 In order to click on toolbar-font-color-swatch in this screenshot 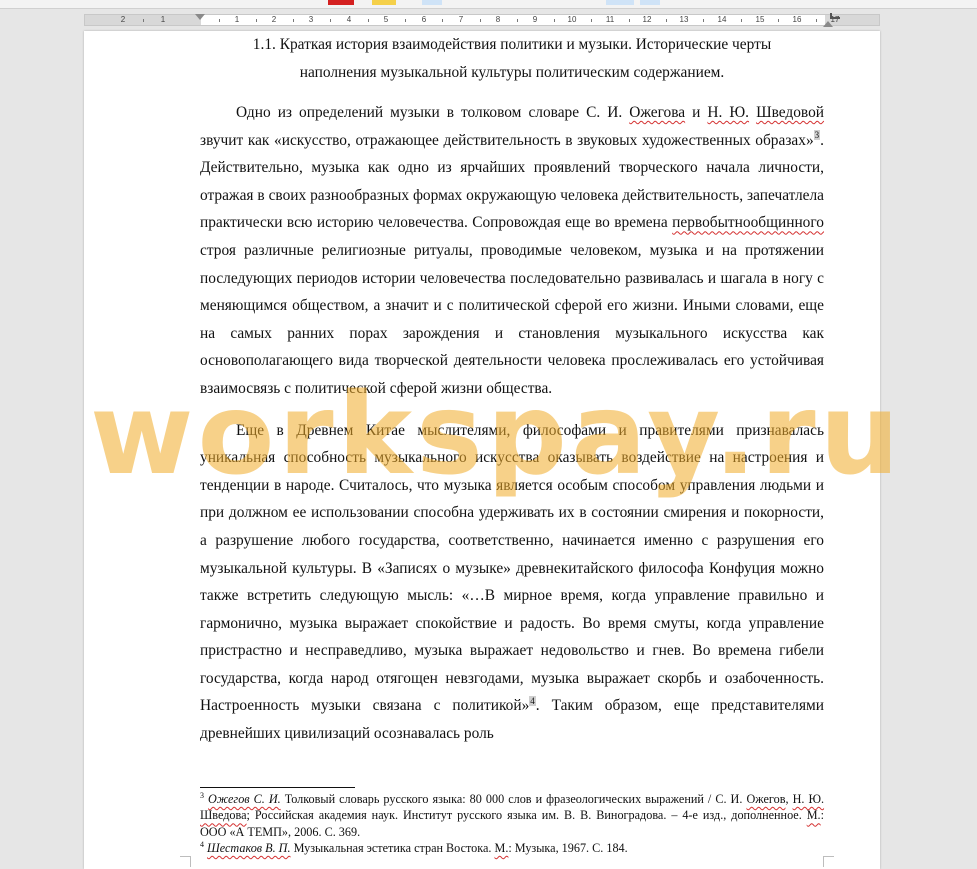, I will do `click(341, 2)`.